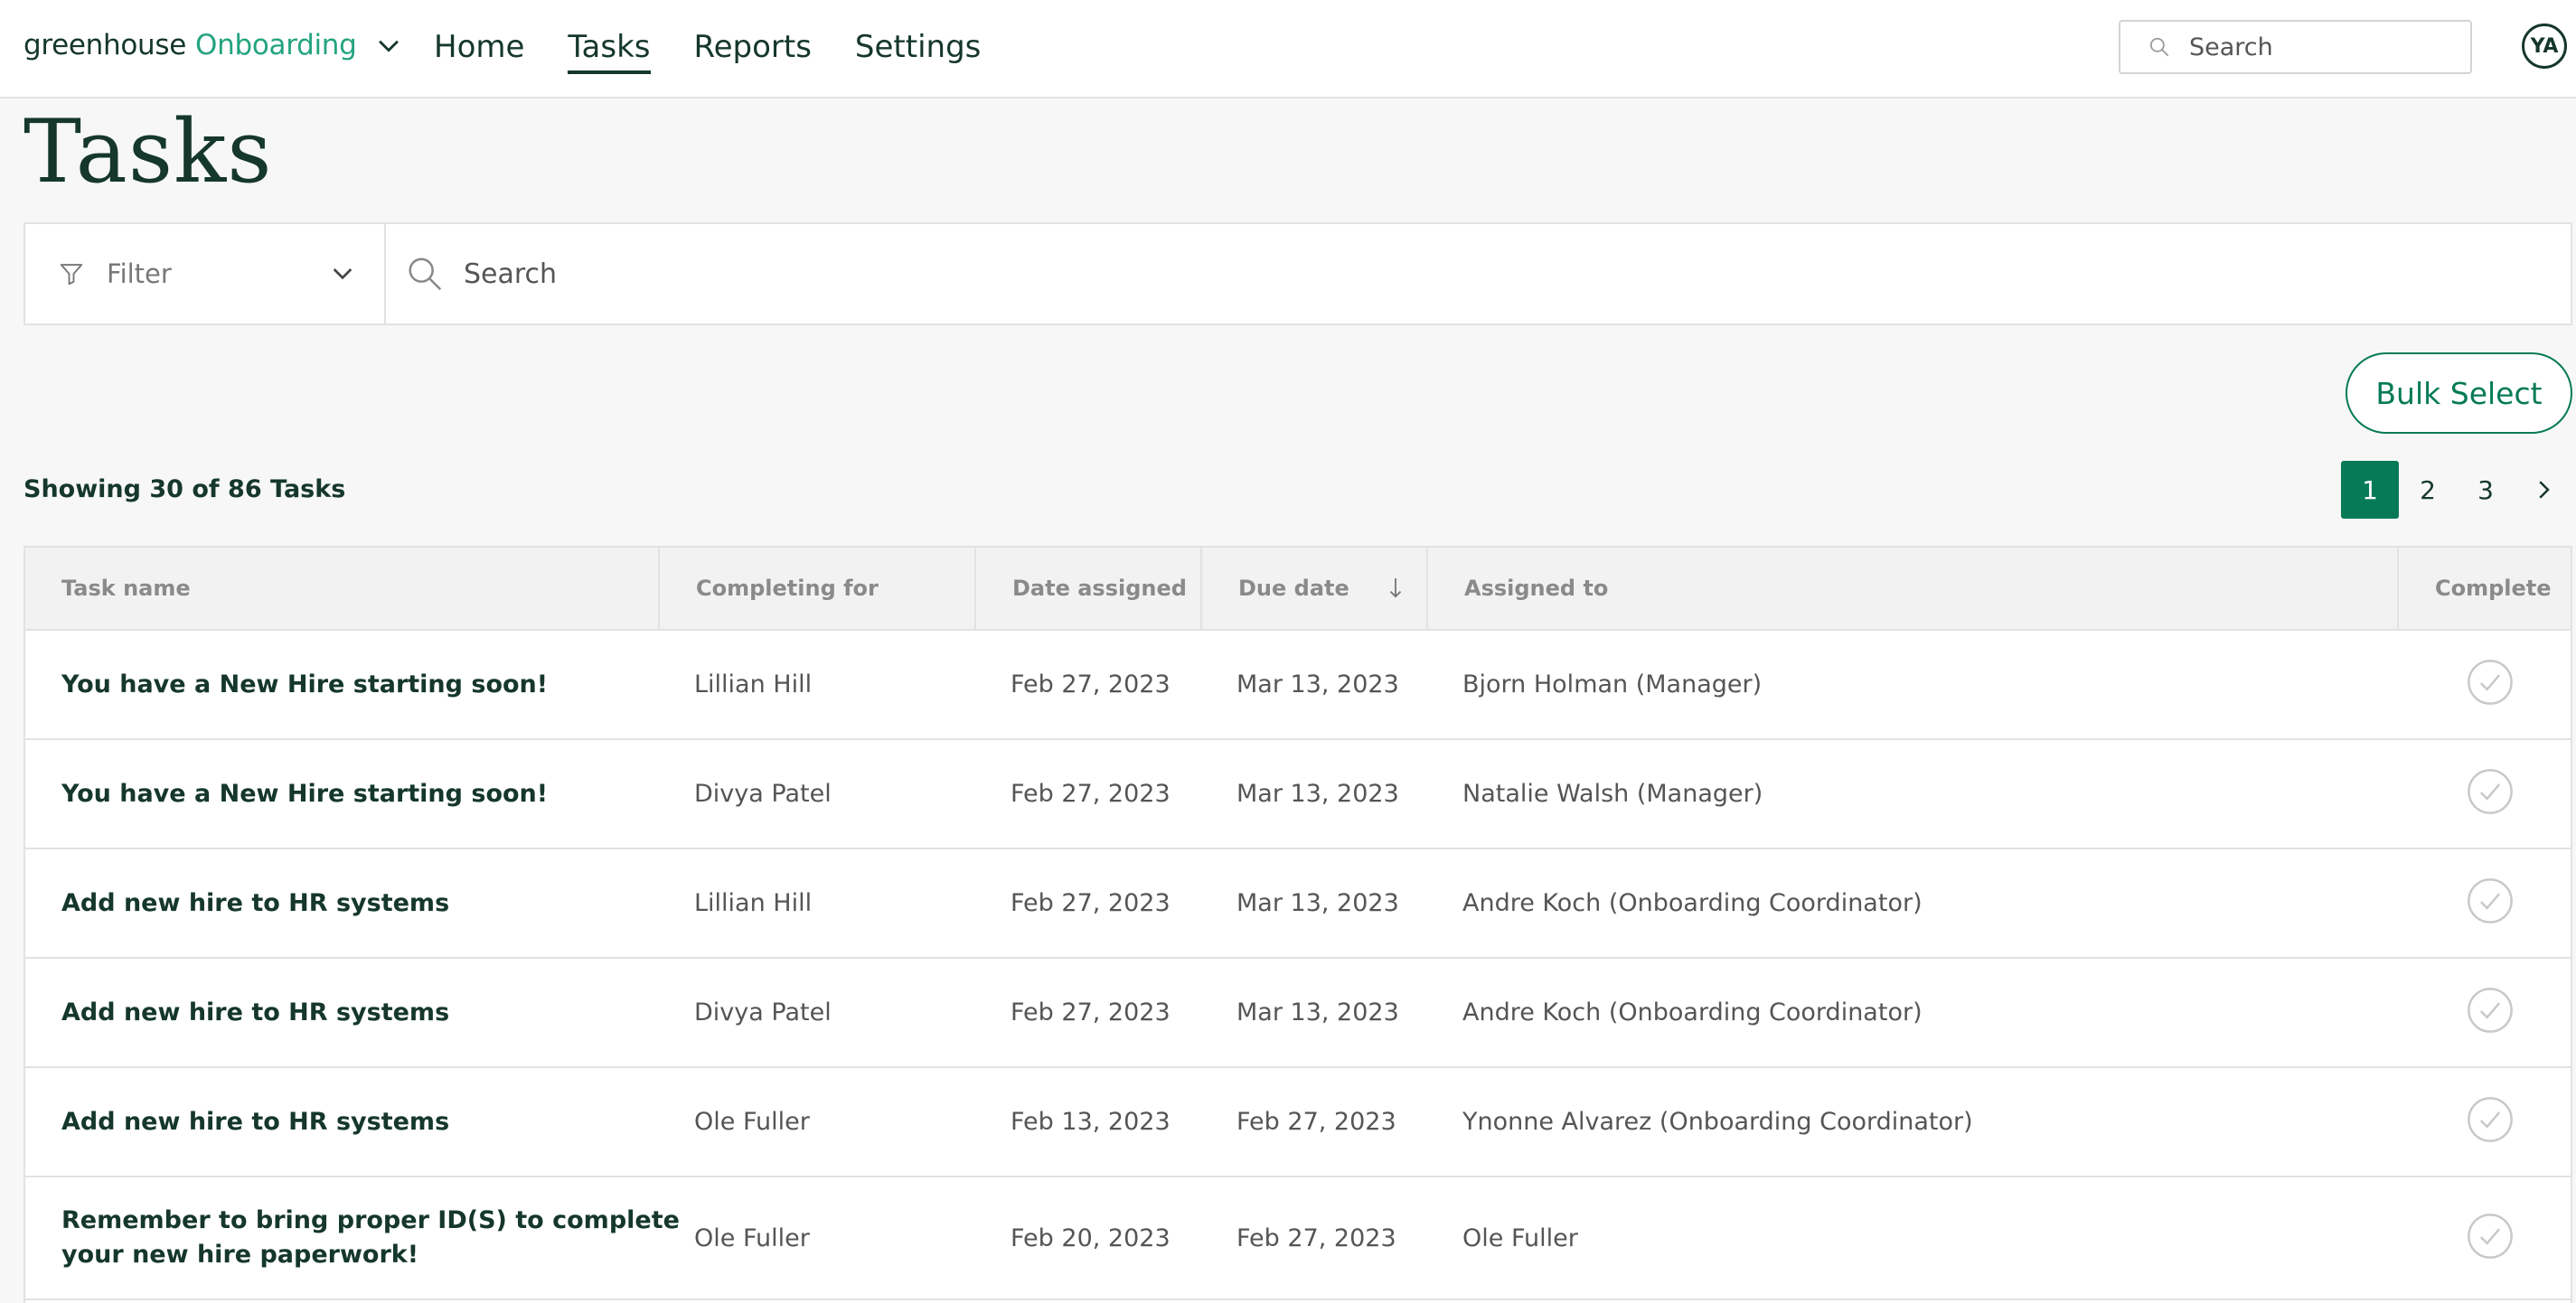  I want to click on page-title: Tasks, so click(148, 152).